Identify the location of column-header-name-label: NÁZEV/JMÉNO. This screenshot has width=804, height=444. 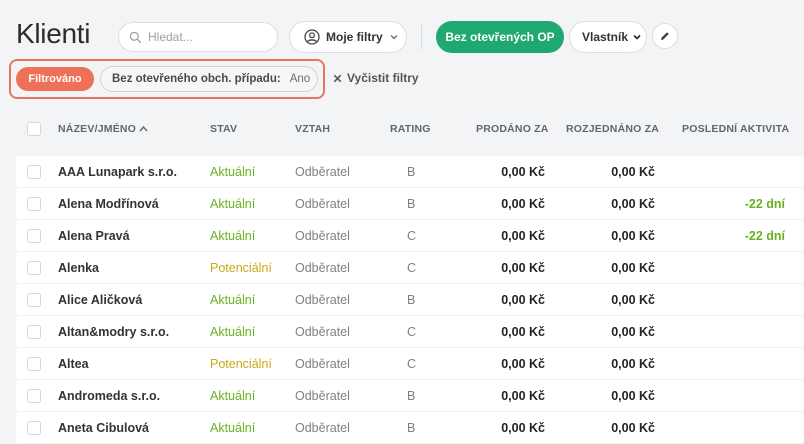
(97, 129).